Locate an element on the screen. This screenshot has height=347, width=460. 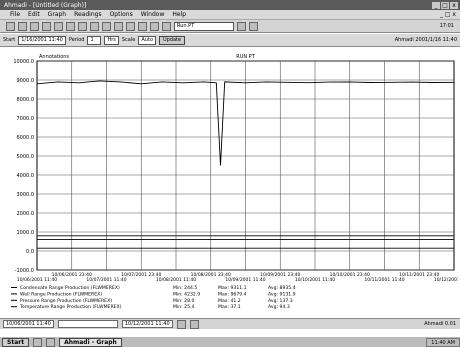
status-right: Ahmadi 0.01 is located at coordinates (440, 324).